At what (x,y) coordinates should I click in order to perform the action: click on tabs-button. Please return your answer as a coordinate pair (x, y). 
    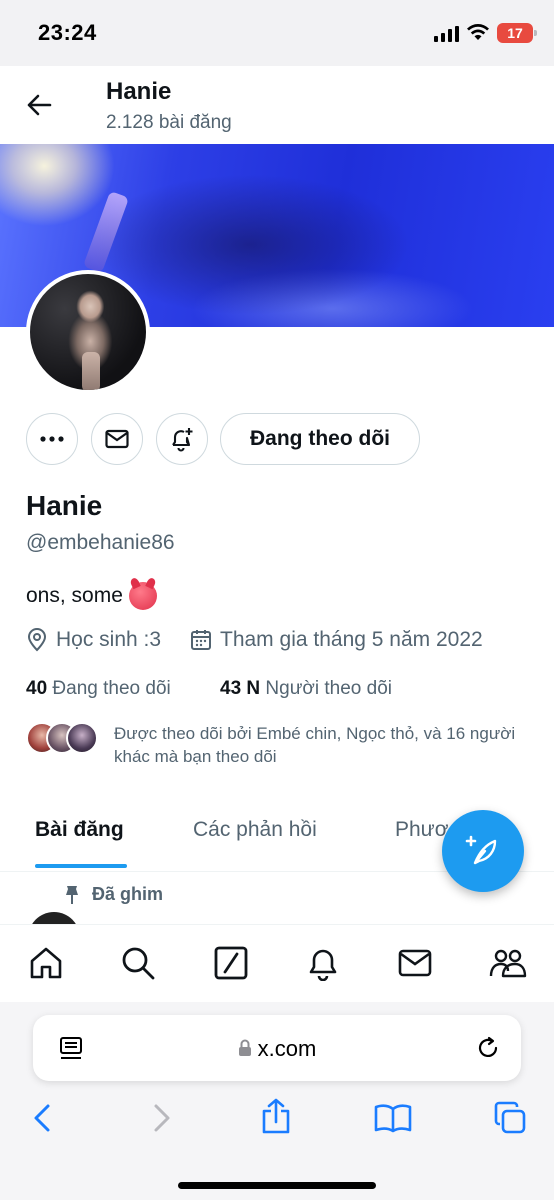
    Looking at the image, I should click on (510, 1118).